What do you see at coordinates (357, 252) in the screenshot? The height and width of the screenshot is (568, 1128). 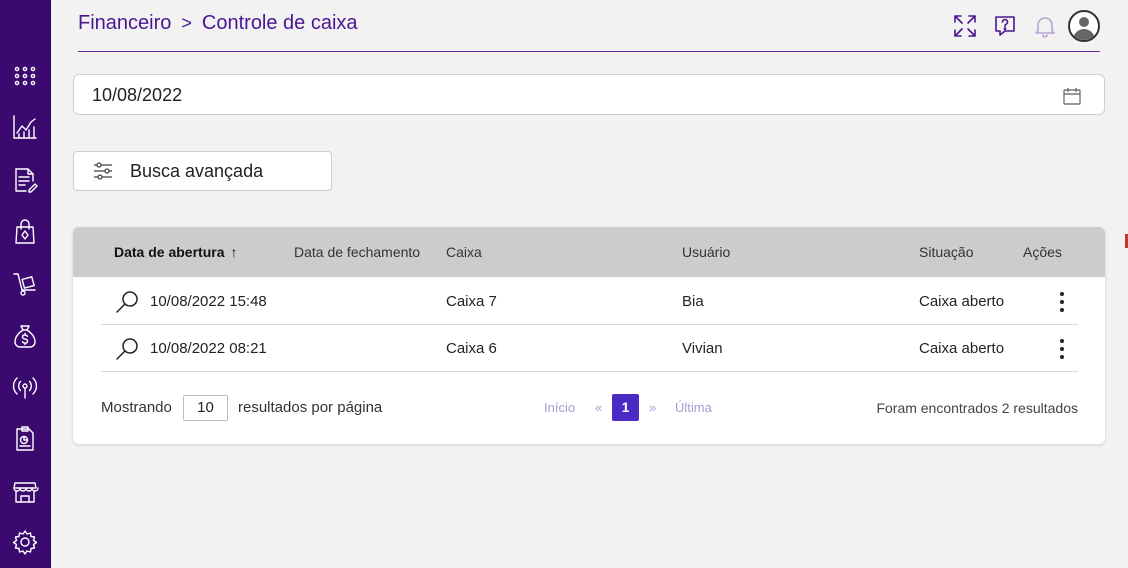 I see `column-header-closed: Data de fechamento` at bounding box center [357, 252].